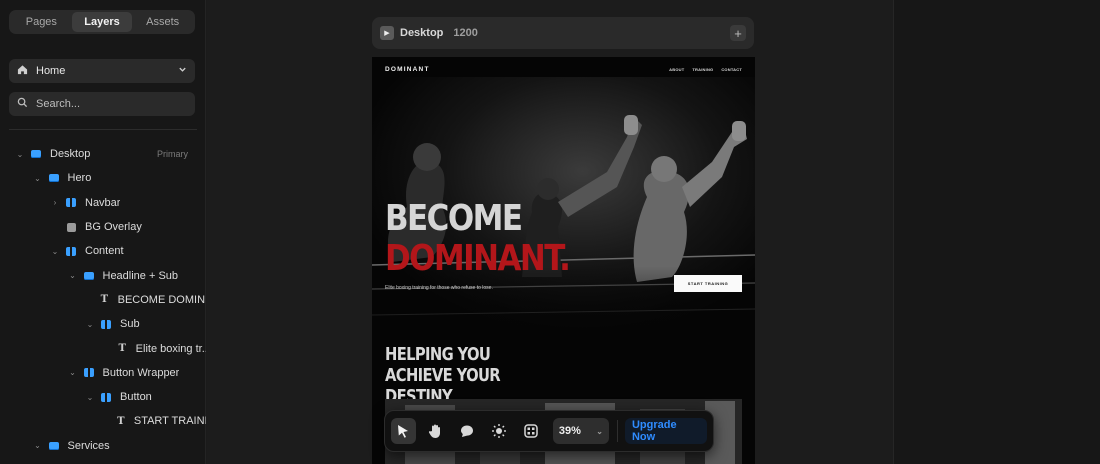 The width and height of the screenshot is (1100, 464). I want to click on tab-layers: Layers, so click(102, 22).